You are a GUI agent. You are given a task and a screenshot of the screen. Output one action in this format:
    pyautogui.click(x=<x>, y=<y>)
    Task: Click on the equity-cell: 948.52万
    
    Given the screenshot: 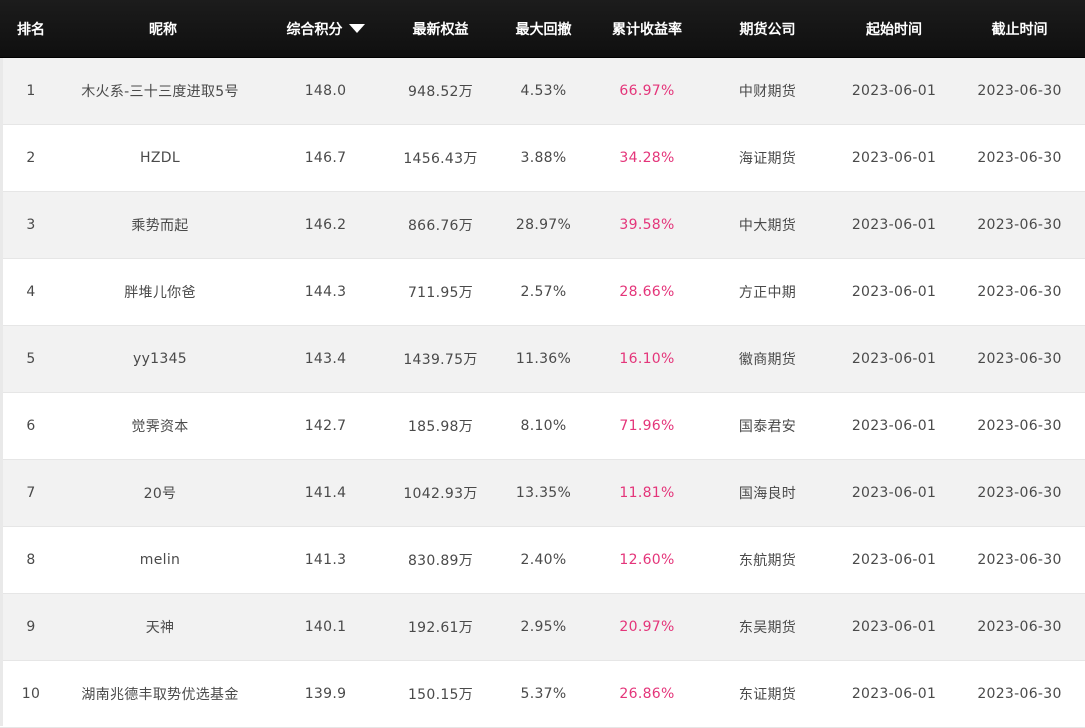 What is the action you would take?
    pyautogui.click(x=440, y=92)
    